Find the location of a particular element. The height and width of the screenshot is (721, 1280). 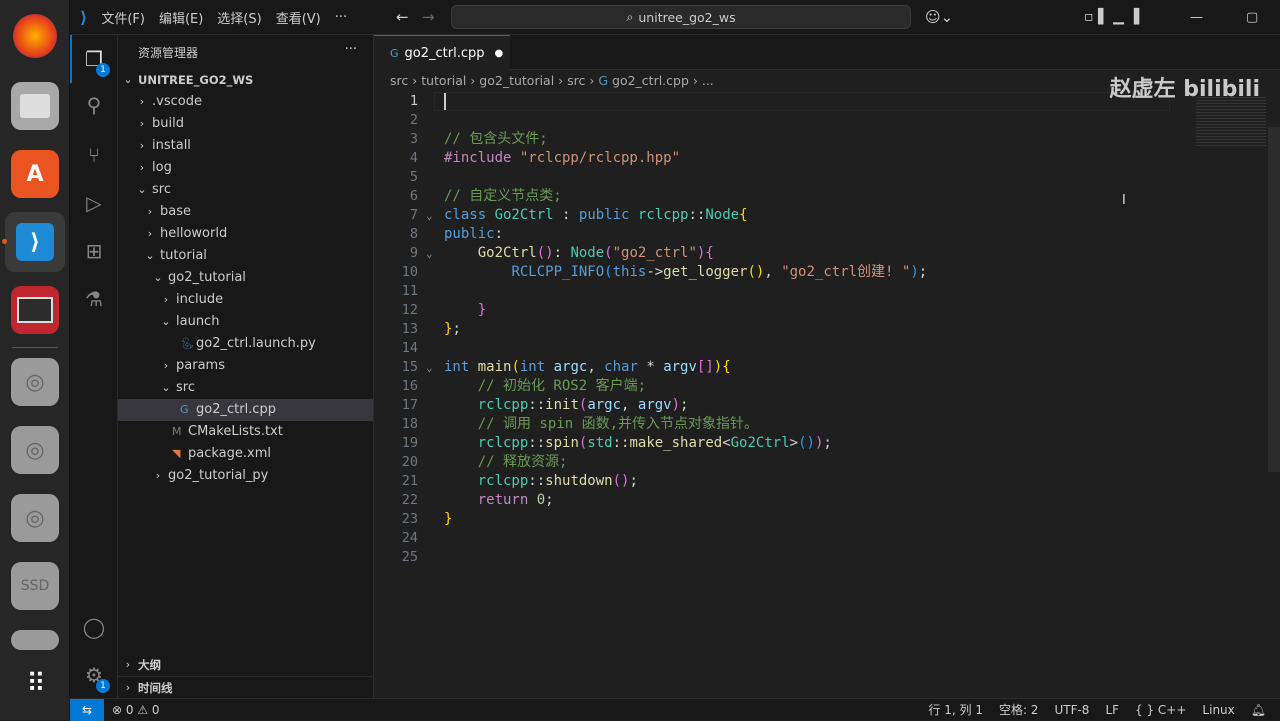

command-center-search: ⌕ unitree_go2_ws is located at coordinates (681, 17).